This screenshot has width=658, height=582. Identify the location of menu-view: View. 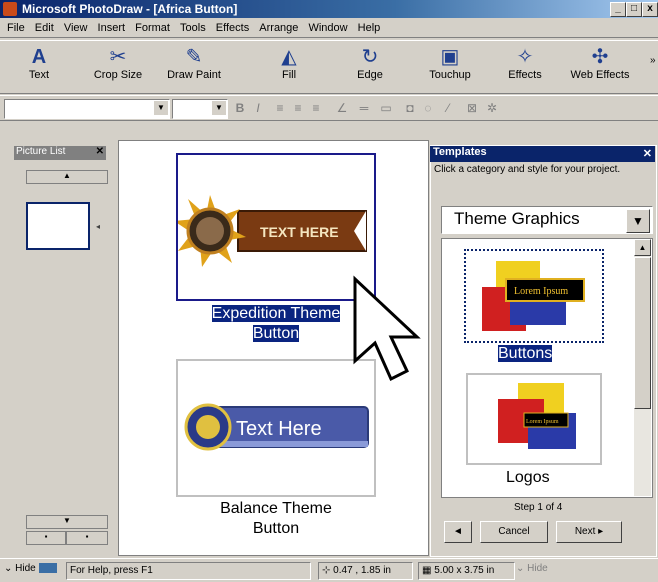
(76, 26).